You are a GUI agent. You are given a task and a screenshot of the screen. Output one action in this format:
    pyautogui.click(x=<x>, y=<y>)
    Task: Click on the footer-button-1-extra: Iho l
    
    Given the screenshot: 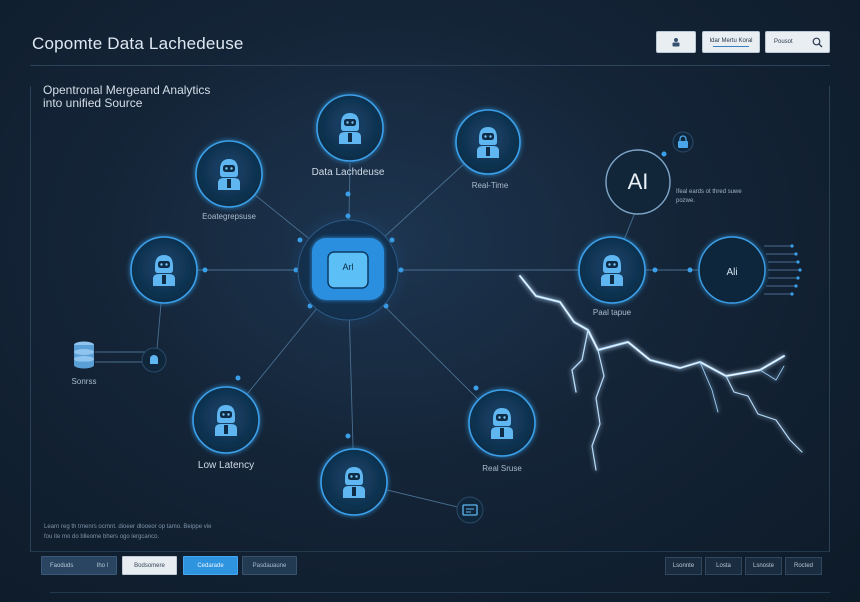 What is the action you would take?
    pyautogui.click(x=102, y=565)
    